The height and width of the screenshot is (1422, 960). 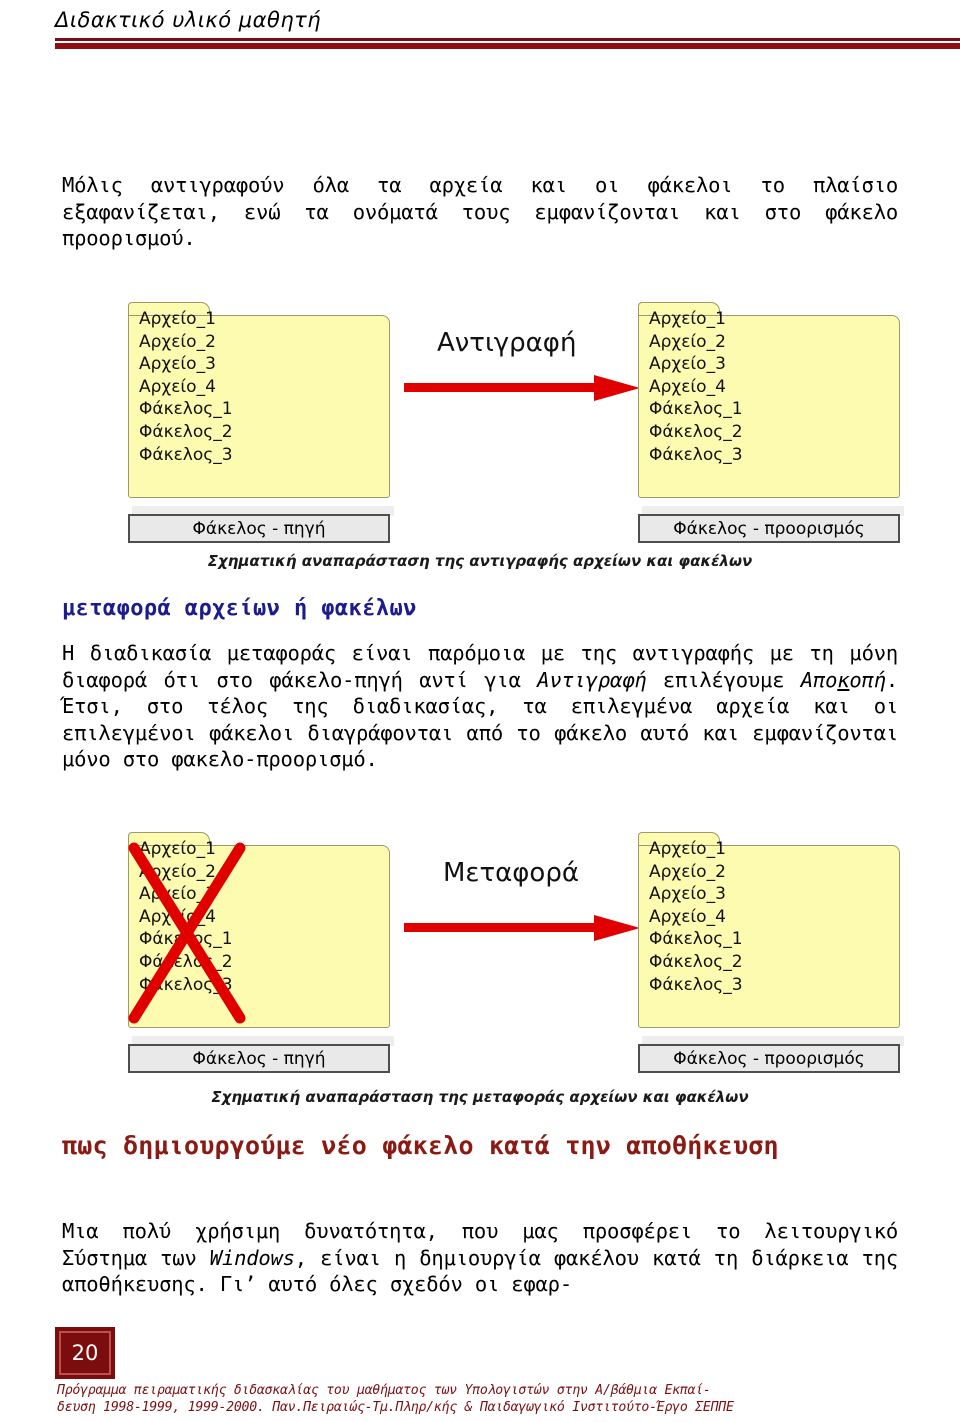 What do you see at coordinates (723, 679) in the screenshot?
I see `paragraph-move-part2: επιλέγουμε` at bounding box center [723, 679].